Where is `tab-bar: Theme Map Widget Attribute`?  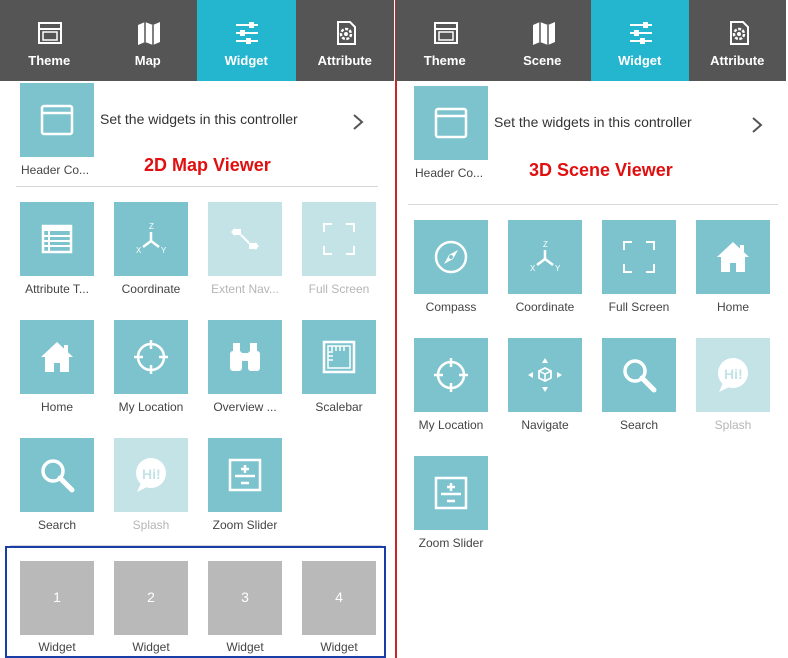
tab-bar: Theme Map Widget Attribute is located at coordinates (197, 40).